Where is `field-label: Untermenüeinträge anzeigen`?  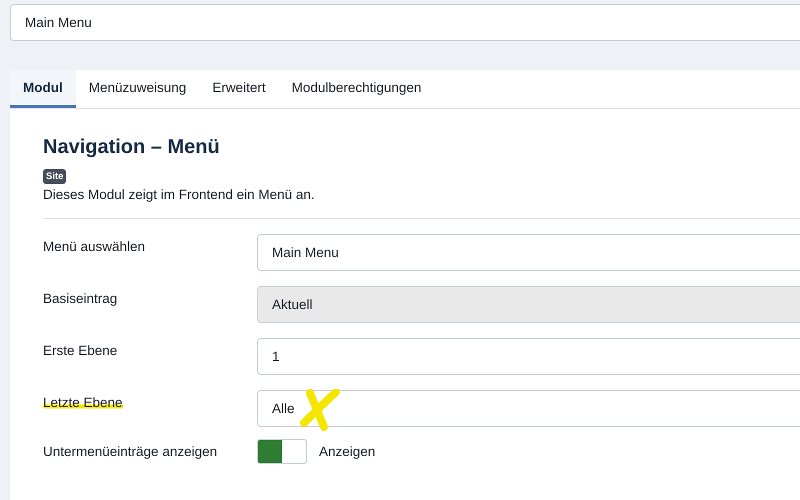 field-label: Untermenüeinträge anzeigen is located at coordinates (130, 451).